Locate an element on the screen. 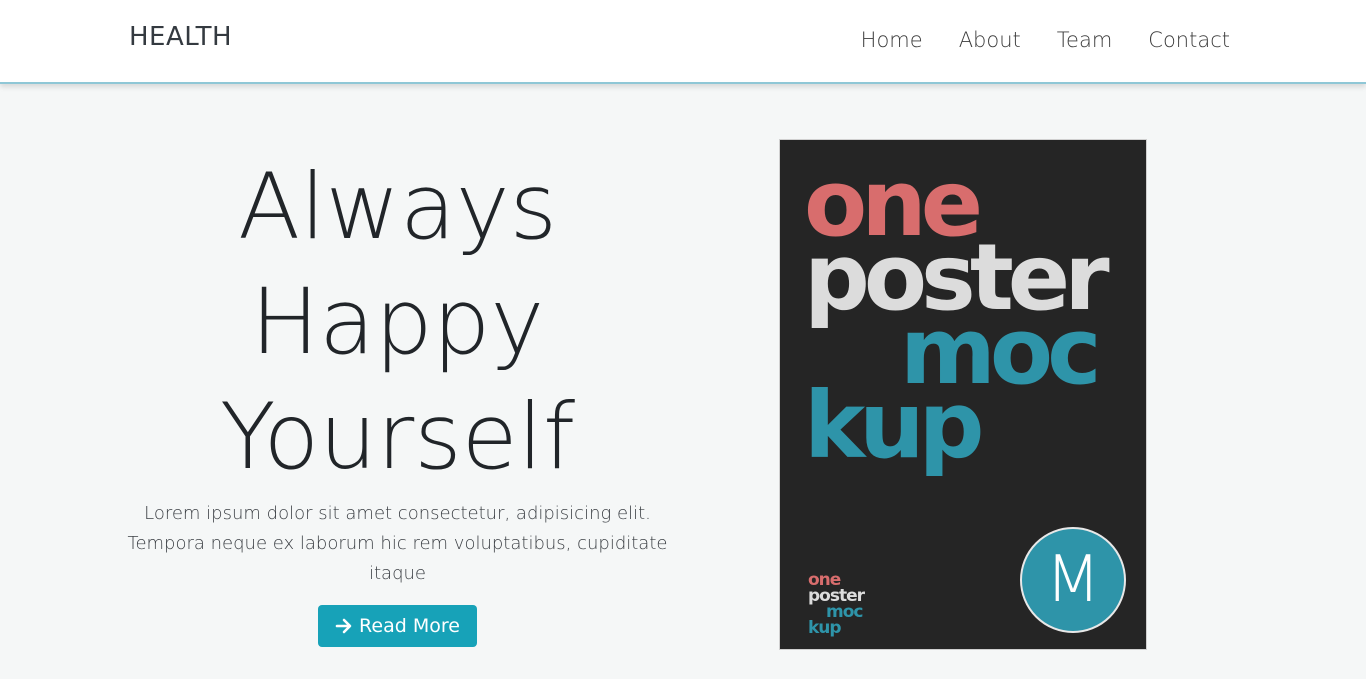 The width and height of the screenshot is (1366, 679). hero-title-line: Yourself is located at coordinates (397, 437).